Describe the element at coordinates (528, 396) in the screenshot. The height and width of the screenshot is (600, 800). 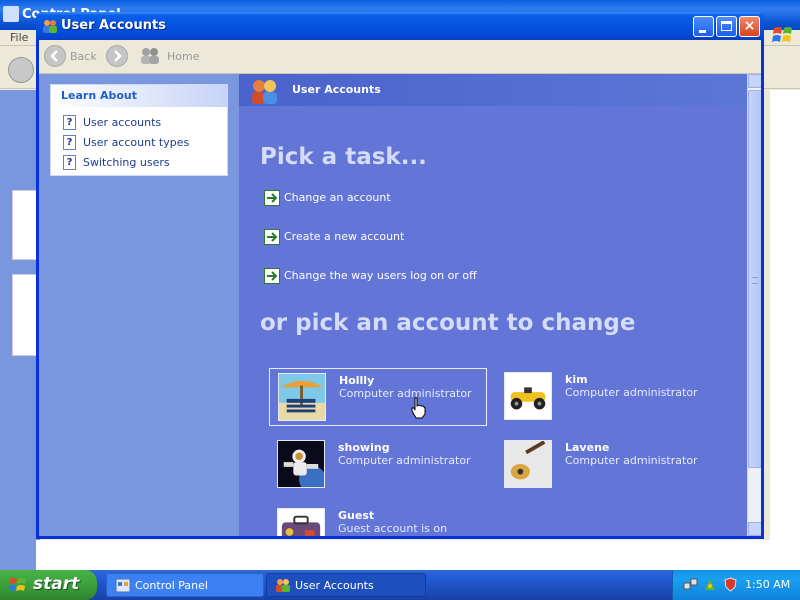
I see `race-car-picture` at that location.